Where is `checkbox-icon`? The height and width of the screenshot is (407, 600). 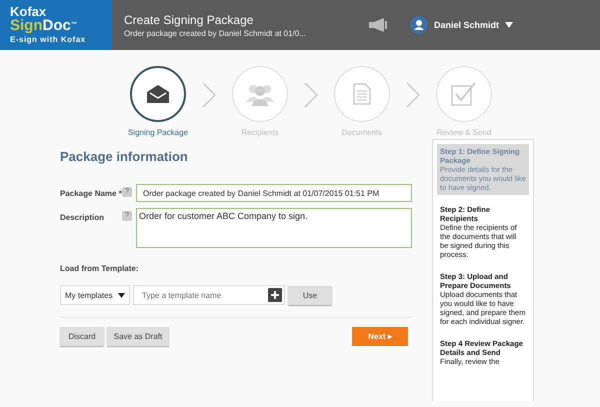
checkbox-icon is located at coordinates (464, 94).